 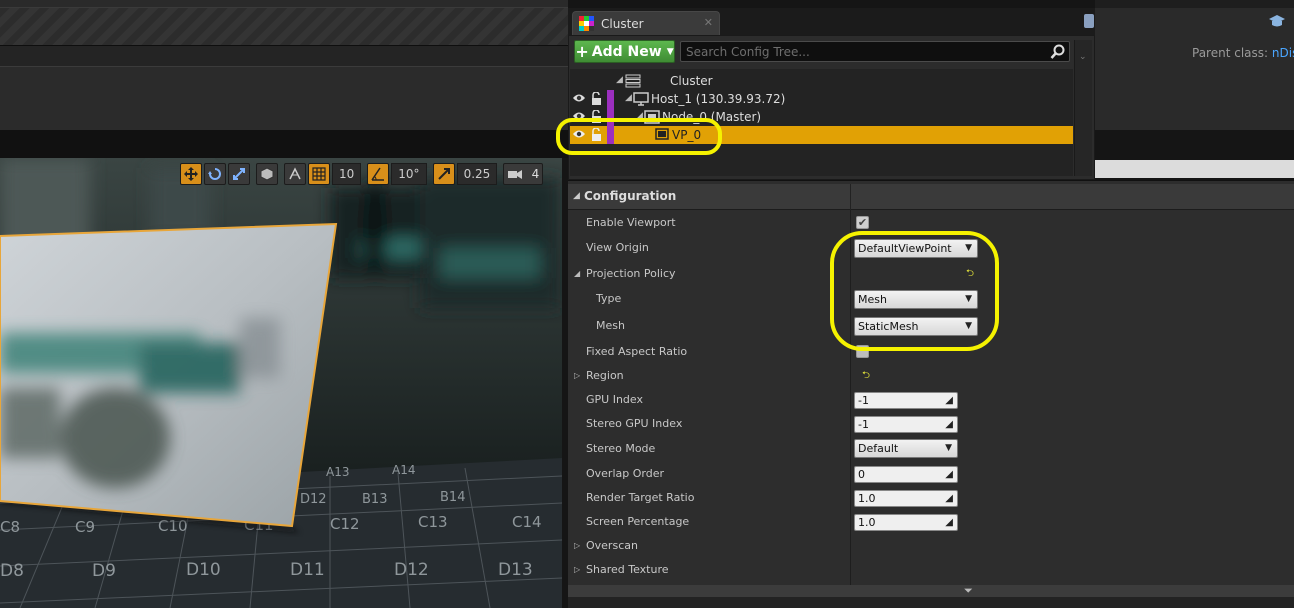 I want to click on surface-snap-icon, so click(x=295, y=173).